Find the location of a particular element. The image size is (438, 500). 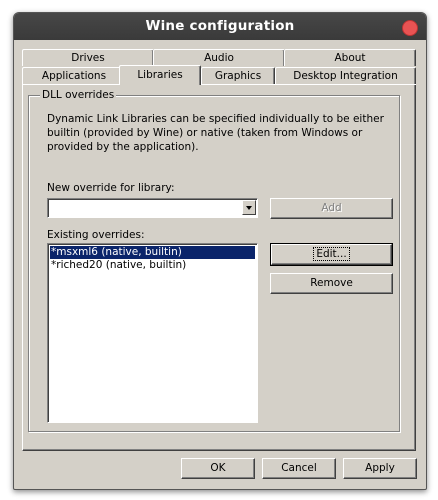

title-bar: Wine configuration is located at coordinates (220, 26).